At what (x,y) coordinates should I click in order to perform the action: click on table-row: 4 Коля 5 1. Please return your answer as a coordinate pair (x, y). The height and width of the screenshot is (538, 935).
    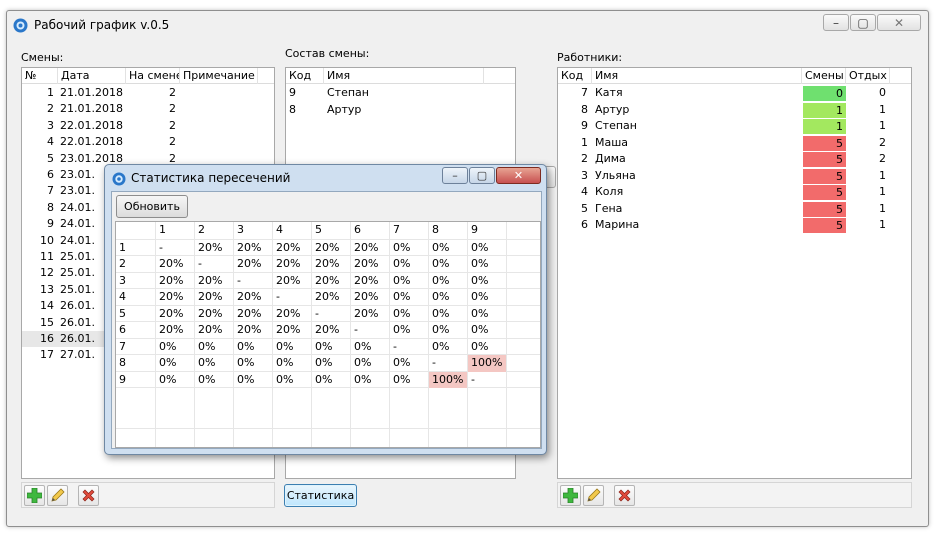
    Looking at the image, I should click on (734, 192).